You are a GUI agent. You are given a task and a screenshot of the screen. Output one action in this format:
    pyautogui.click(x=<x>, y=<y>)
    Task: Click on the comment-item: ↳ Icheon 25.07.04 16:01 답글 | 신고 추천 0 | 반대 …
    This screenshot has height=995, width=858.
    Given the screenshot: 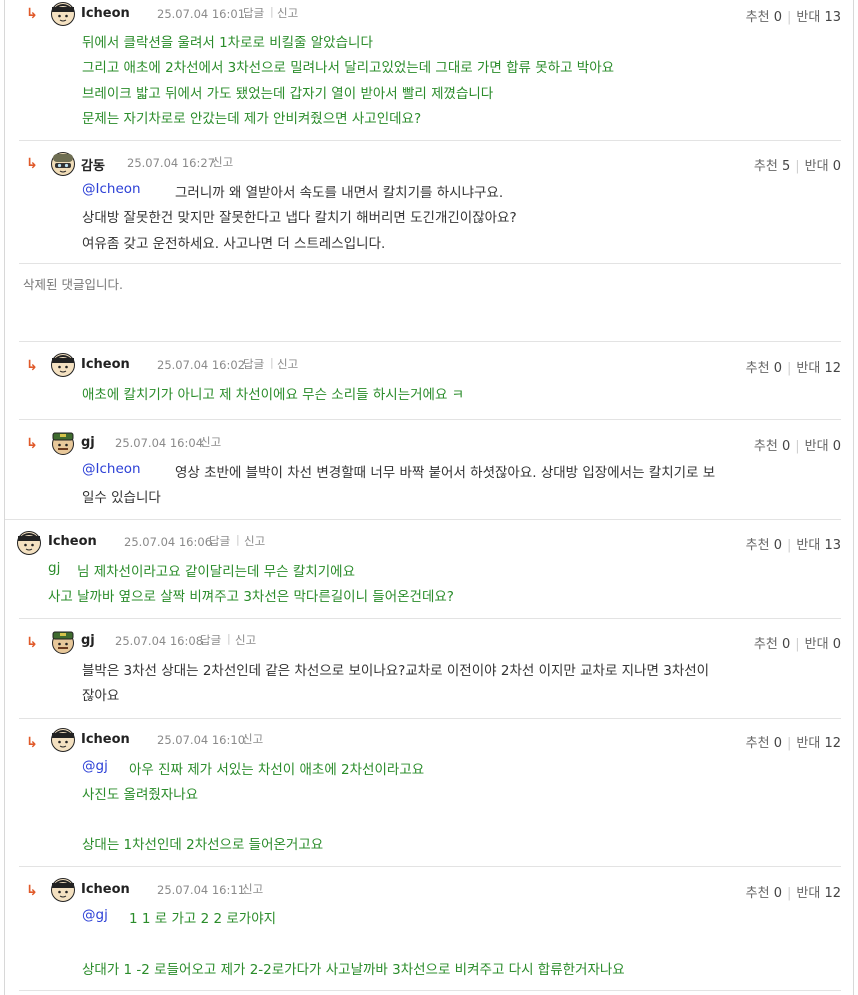 What is the action you would take?
    pyautogui.click(x=429, y=70)
    